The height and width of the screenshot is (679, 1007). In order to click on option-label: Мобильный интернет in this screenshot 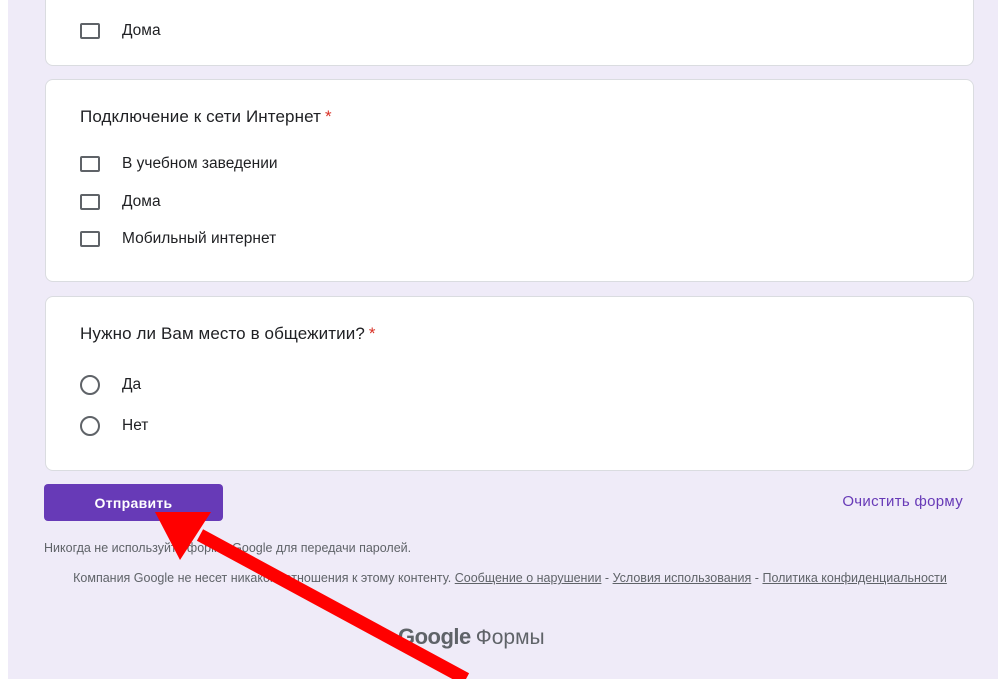, I will do `click(199, 238)`.